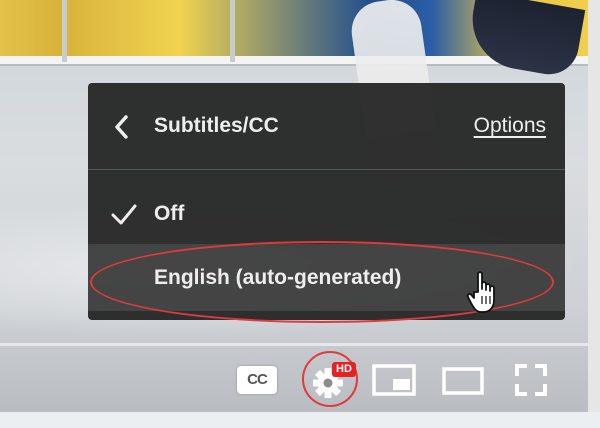 This screenshot has width=600, height=428. I want to click on settings-button: HD, so click(332, 381).